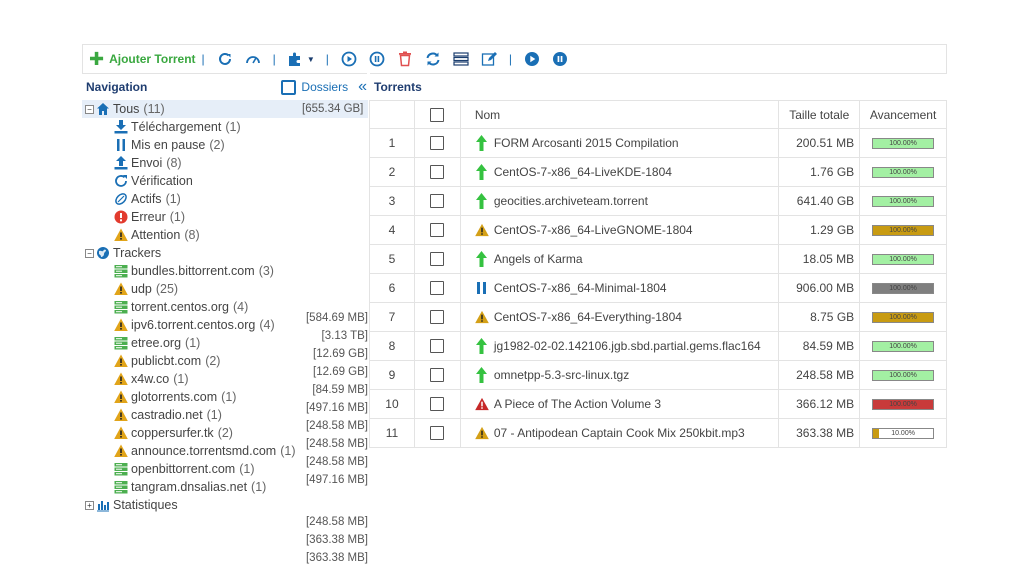 The height and width of the screenshot is (581, 1031). What do you see at coordinates (362, 87) in the screenshot?
I see `collapse-sidebar-button: «` at bounding box center [362, 87].